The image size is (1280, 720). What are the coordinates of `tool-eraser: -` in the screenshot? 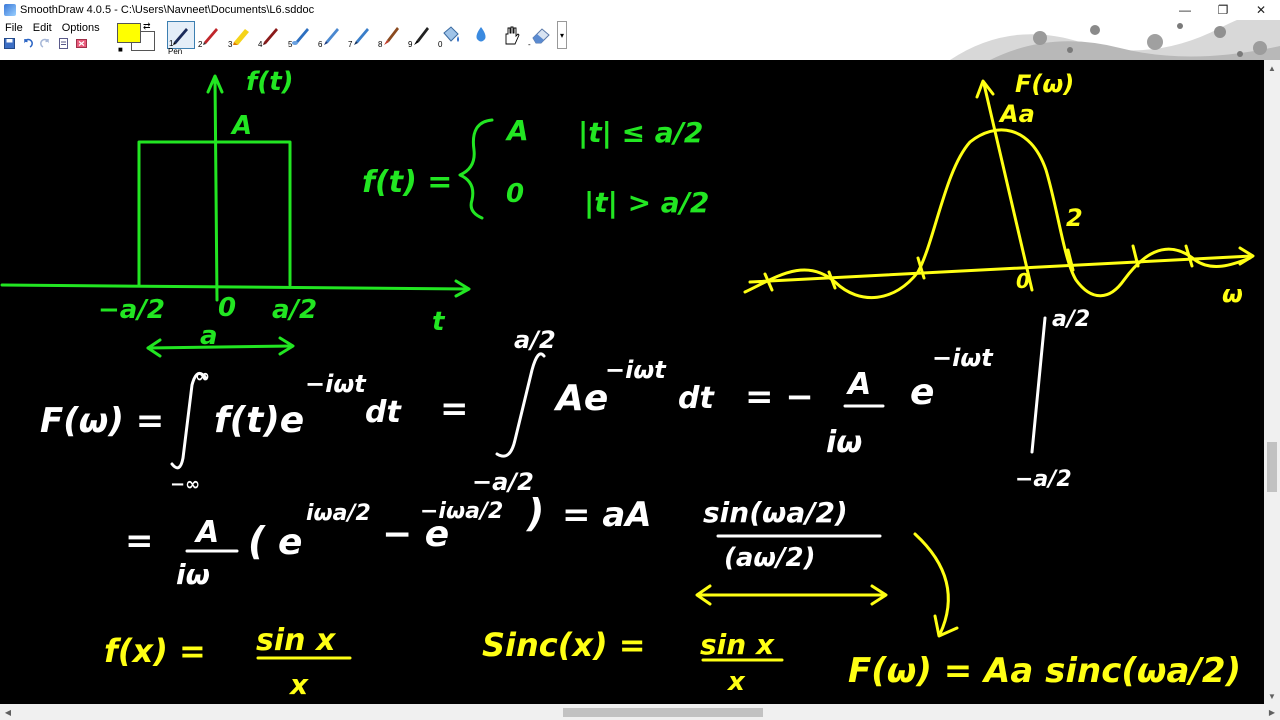 It's located at (541, 35).